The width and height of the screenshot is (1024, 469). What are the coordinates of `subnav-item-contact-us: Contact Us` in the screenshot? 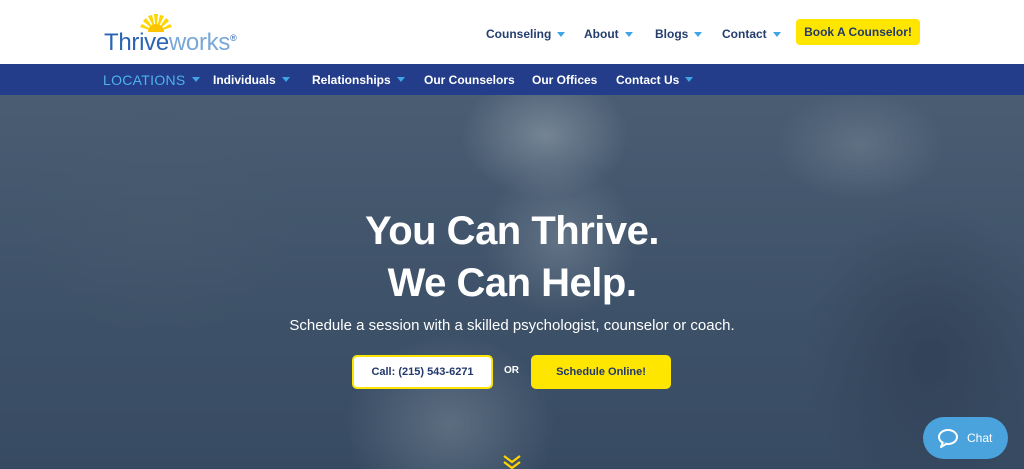 It's located at (655, 79).